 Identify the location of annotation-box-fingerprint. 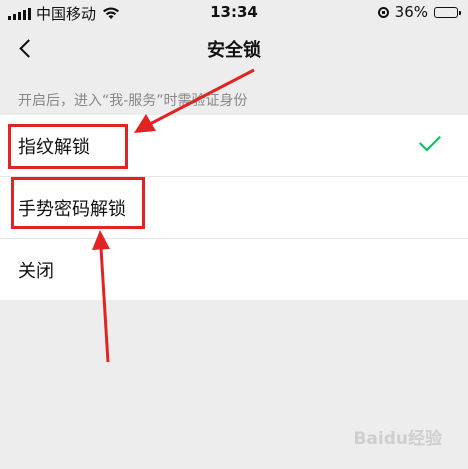
(68, 146).